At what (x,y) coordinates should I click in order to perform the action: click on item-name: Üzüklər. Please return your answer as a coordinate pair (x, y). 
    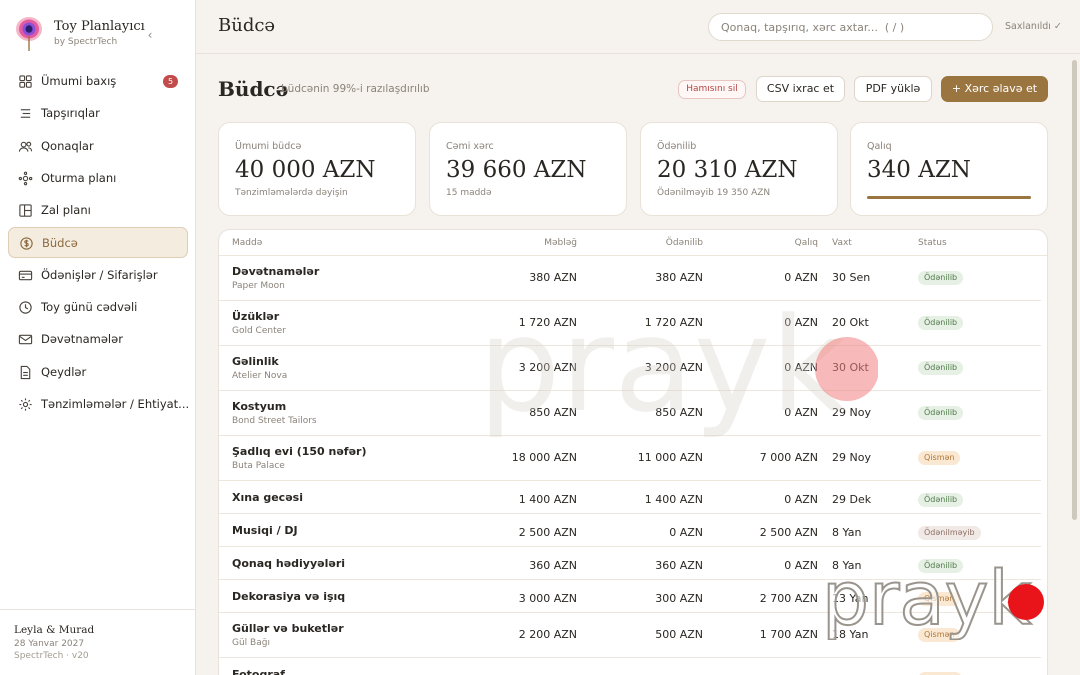
    Looking at the image, I should click on (256, 316).